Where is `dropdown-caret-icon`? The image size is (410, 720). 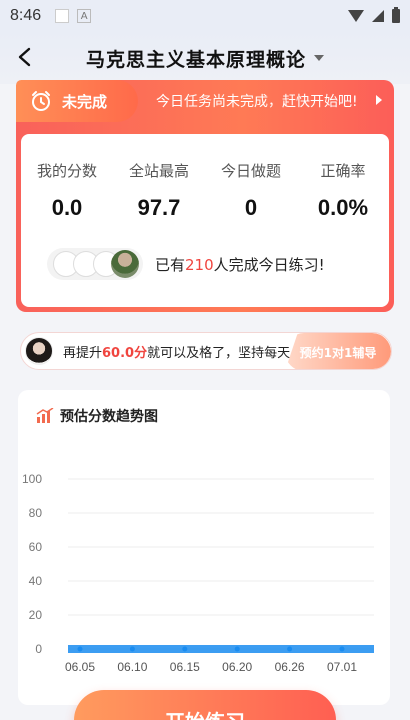 dropdown-caret-icon is located at coordinates (319, 58).